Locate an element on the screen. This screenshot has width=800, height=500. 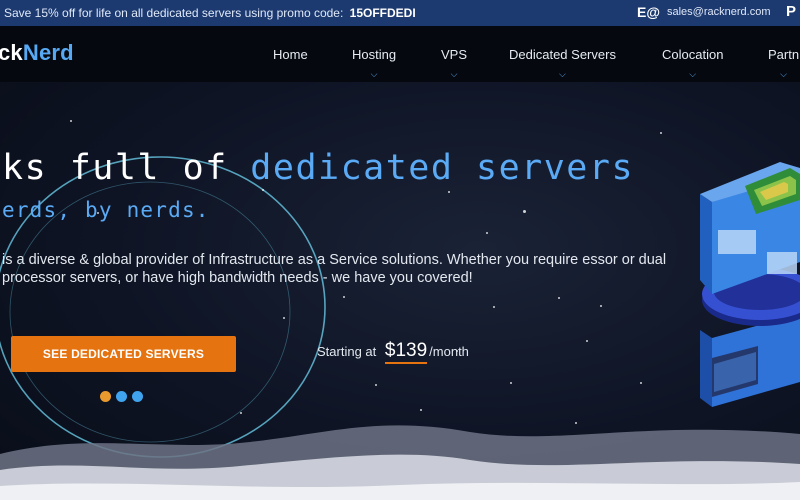
nav-item-dedicated-servers: Dedicated Servers ⌵ is located at coordinates (562, 63).